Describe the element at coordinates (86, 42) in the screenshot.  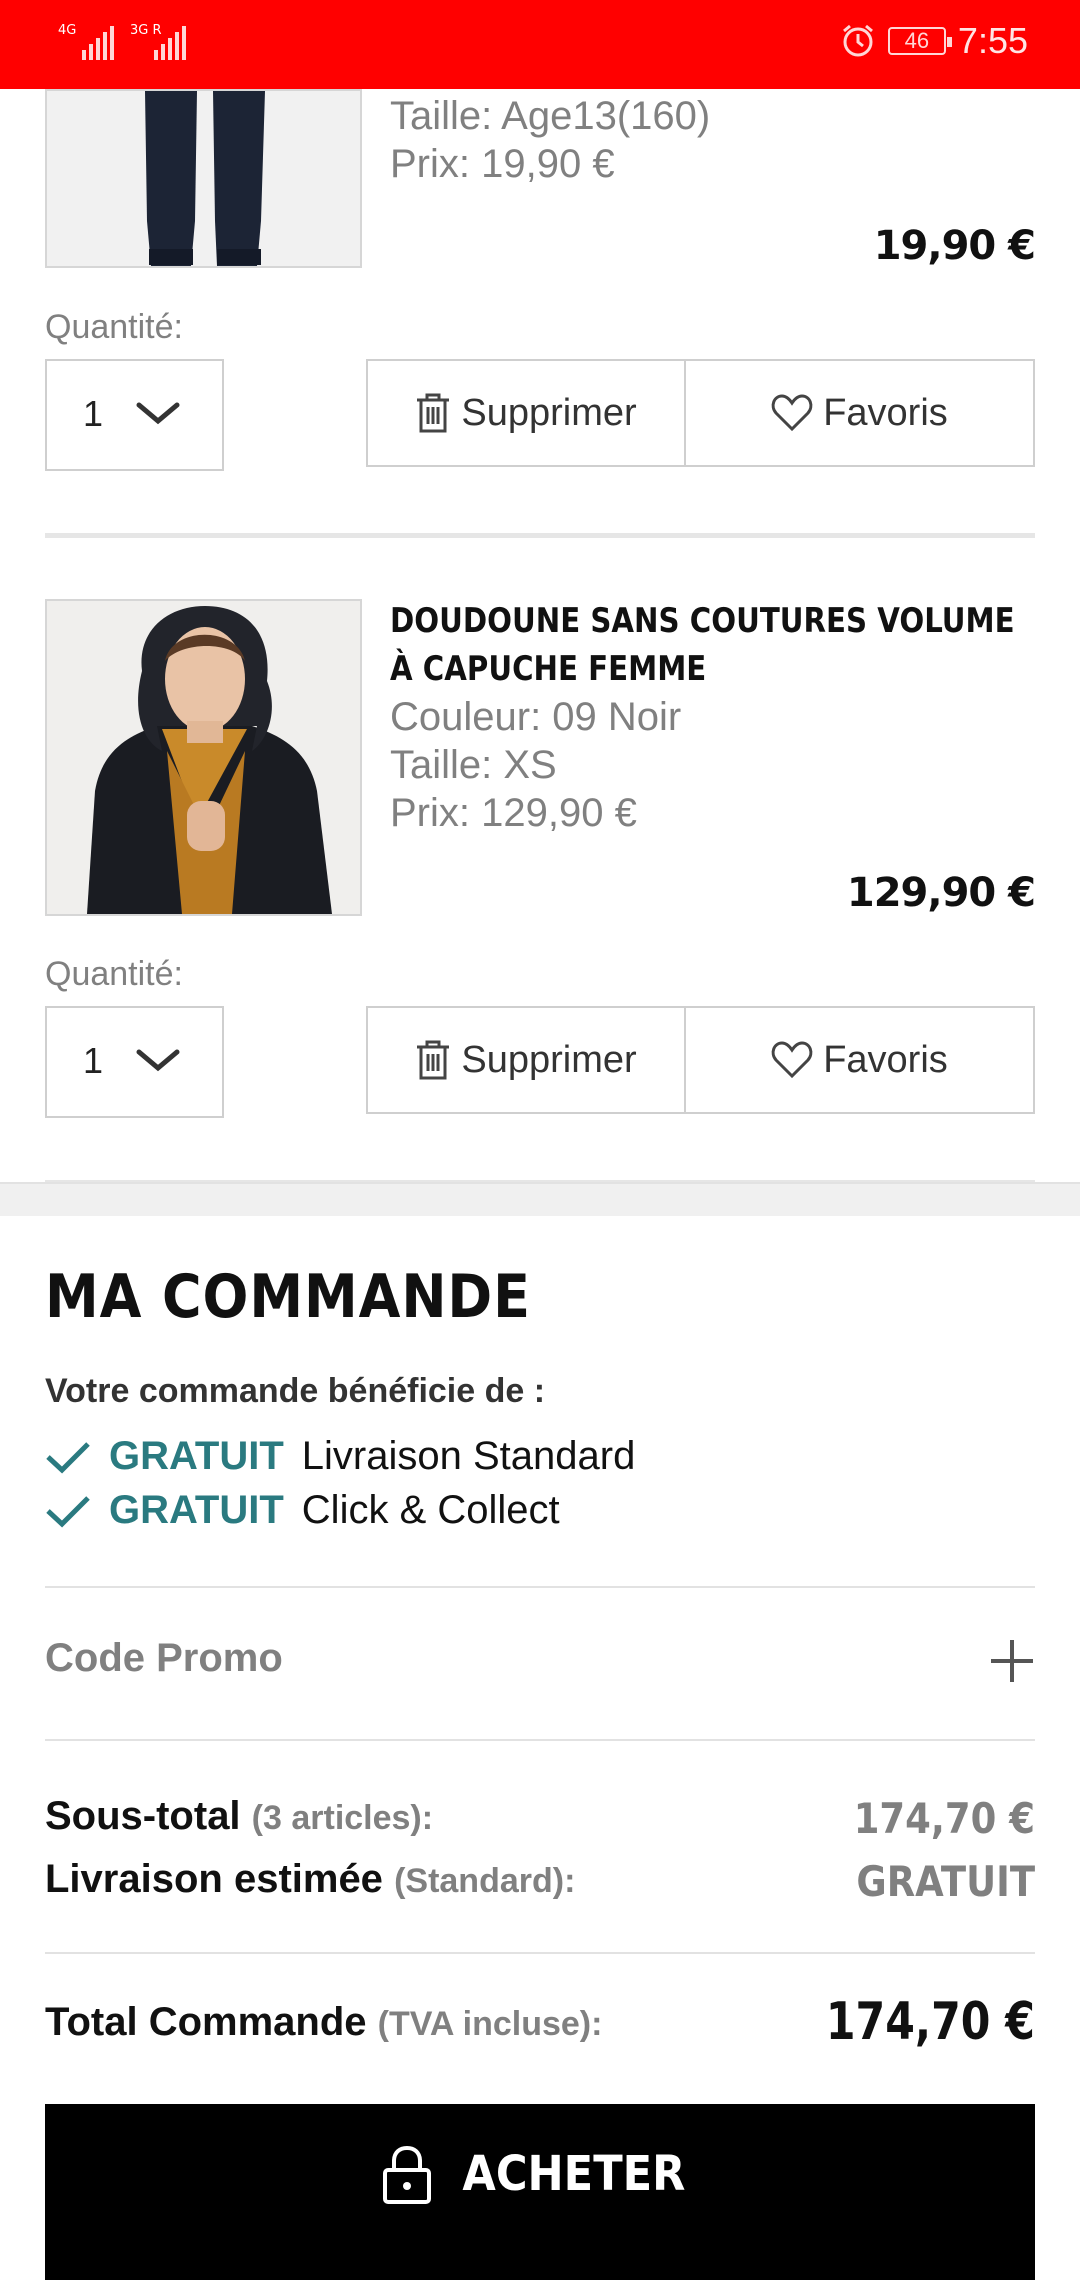
I see `signal-icon: 4G` at that location.